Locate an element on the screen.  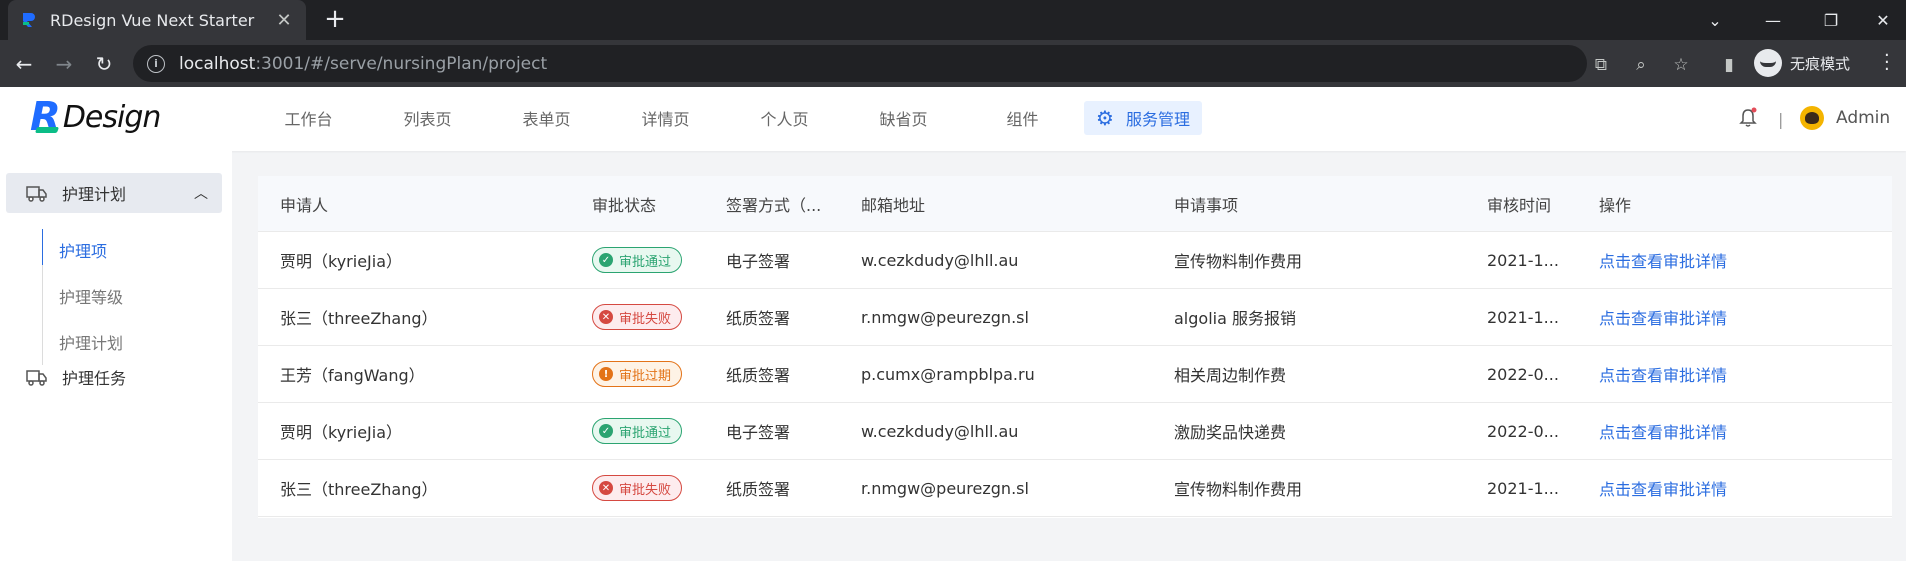
nav-item-workbench: 工作台 is located at coordinates (308, 118).